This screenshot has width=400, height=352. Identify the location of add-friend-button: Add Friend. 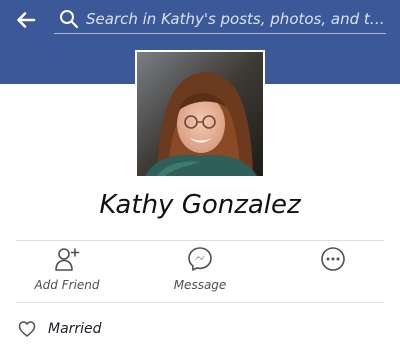
(67, 271).